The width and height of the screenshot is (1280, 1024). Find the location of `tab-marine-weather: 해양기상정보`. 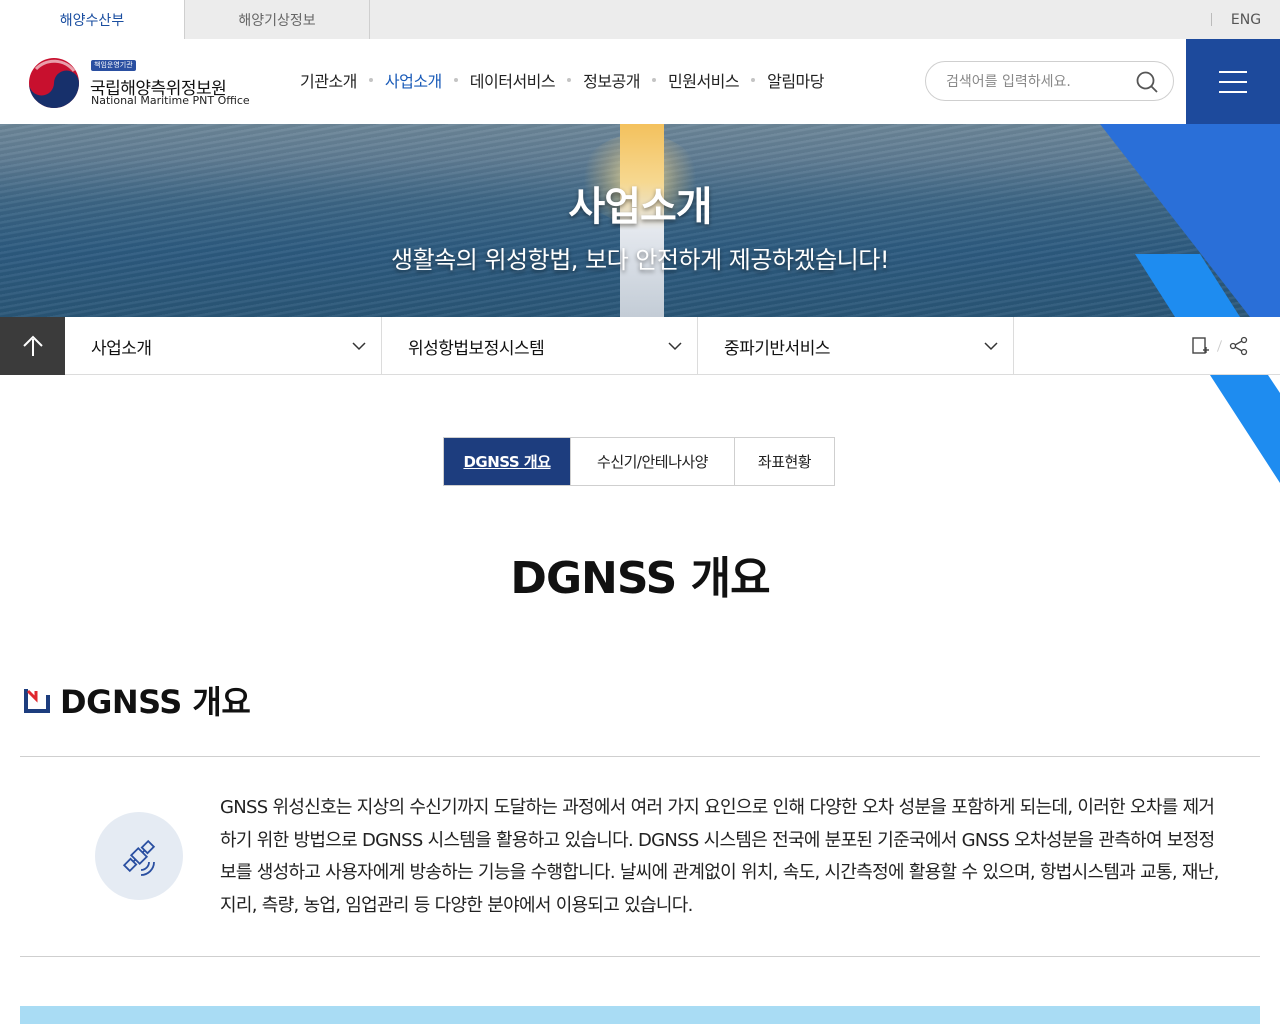

tab-marine-weather: 해양기상정보 is located at coordinates (277, 19).